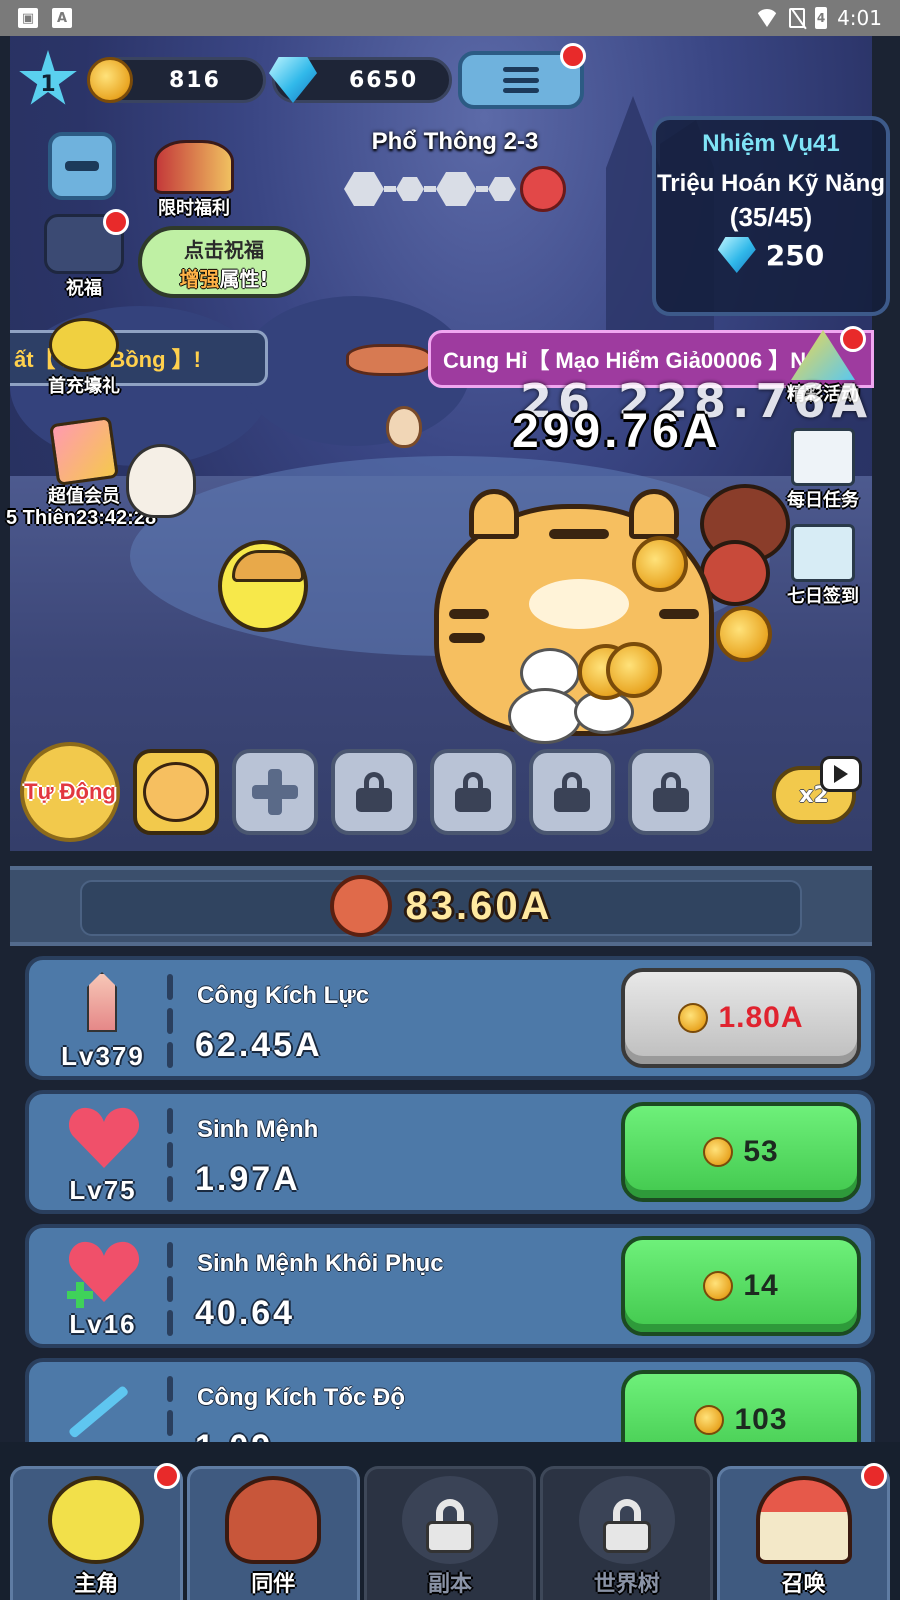  I want to click on collapse-button, so click(82, 166).